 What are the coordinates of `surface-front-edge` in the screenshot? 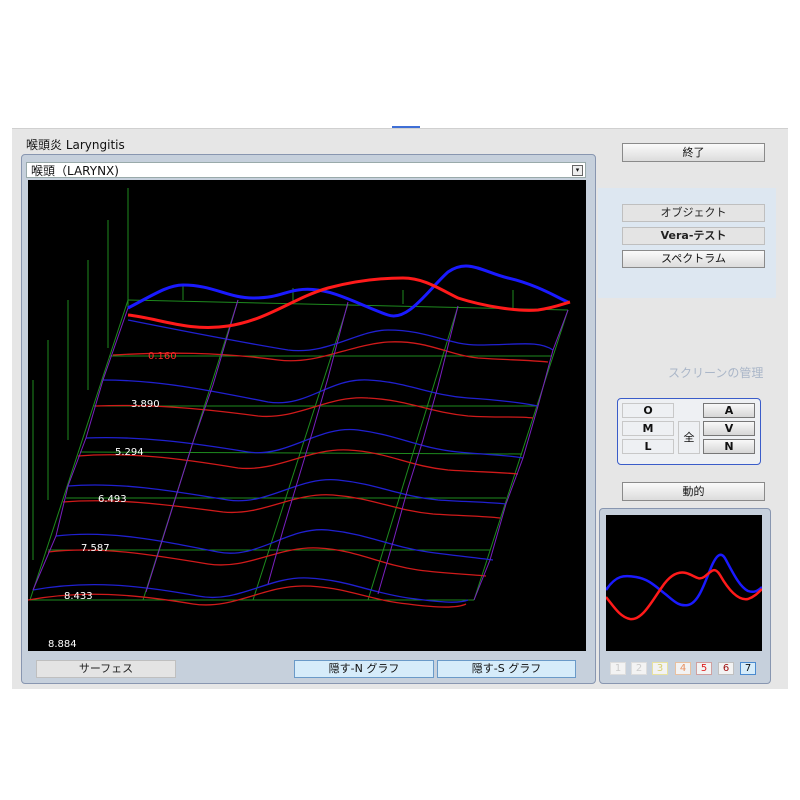 It's located at (349, 296).